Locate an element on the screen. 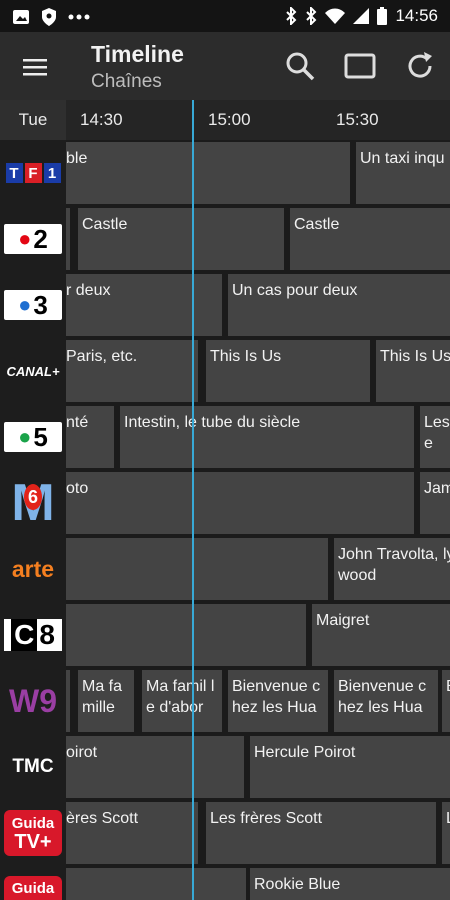 The height and width of the screenshot is (900, 450). channel-france5: ● 5 is located at coordinates (33, 437).